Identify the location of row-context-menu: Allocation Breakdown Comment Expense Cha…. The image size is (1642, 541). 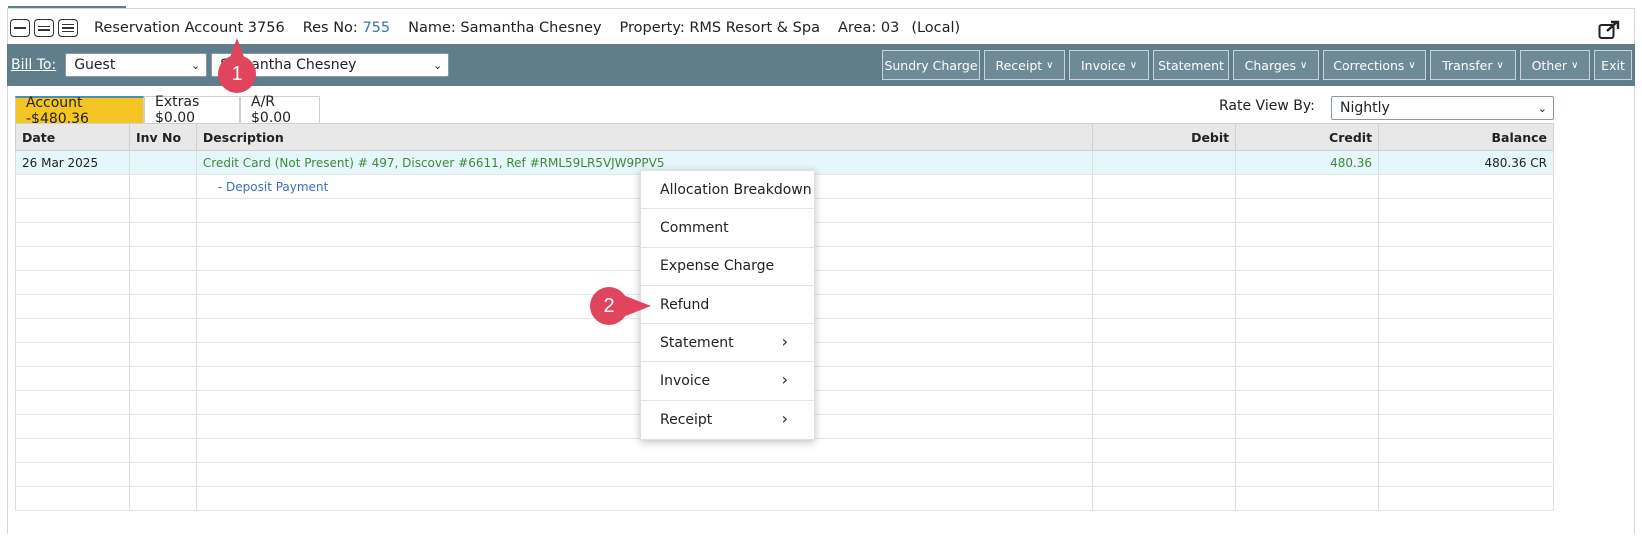
(727, 305).